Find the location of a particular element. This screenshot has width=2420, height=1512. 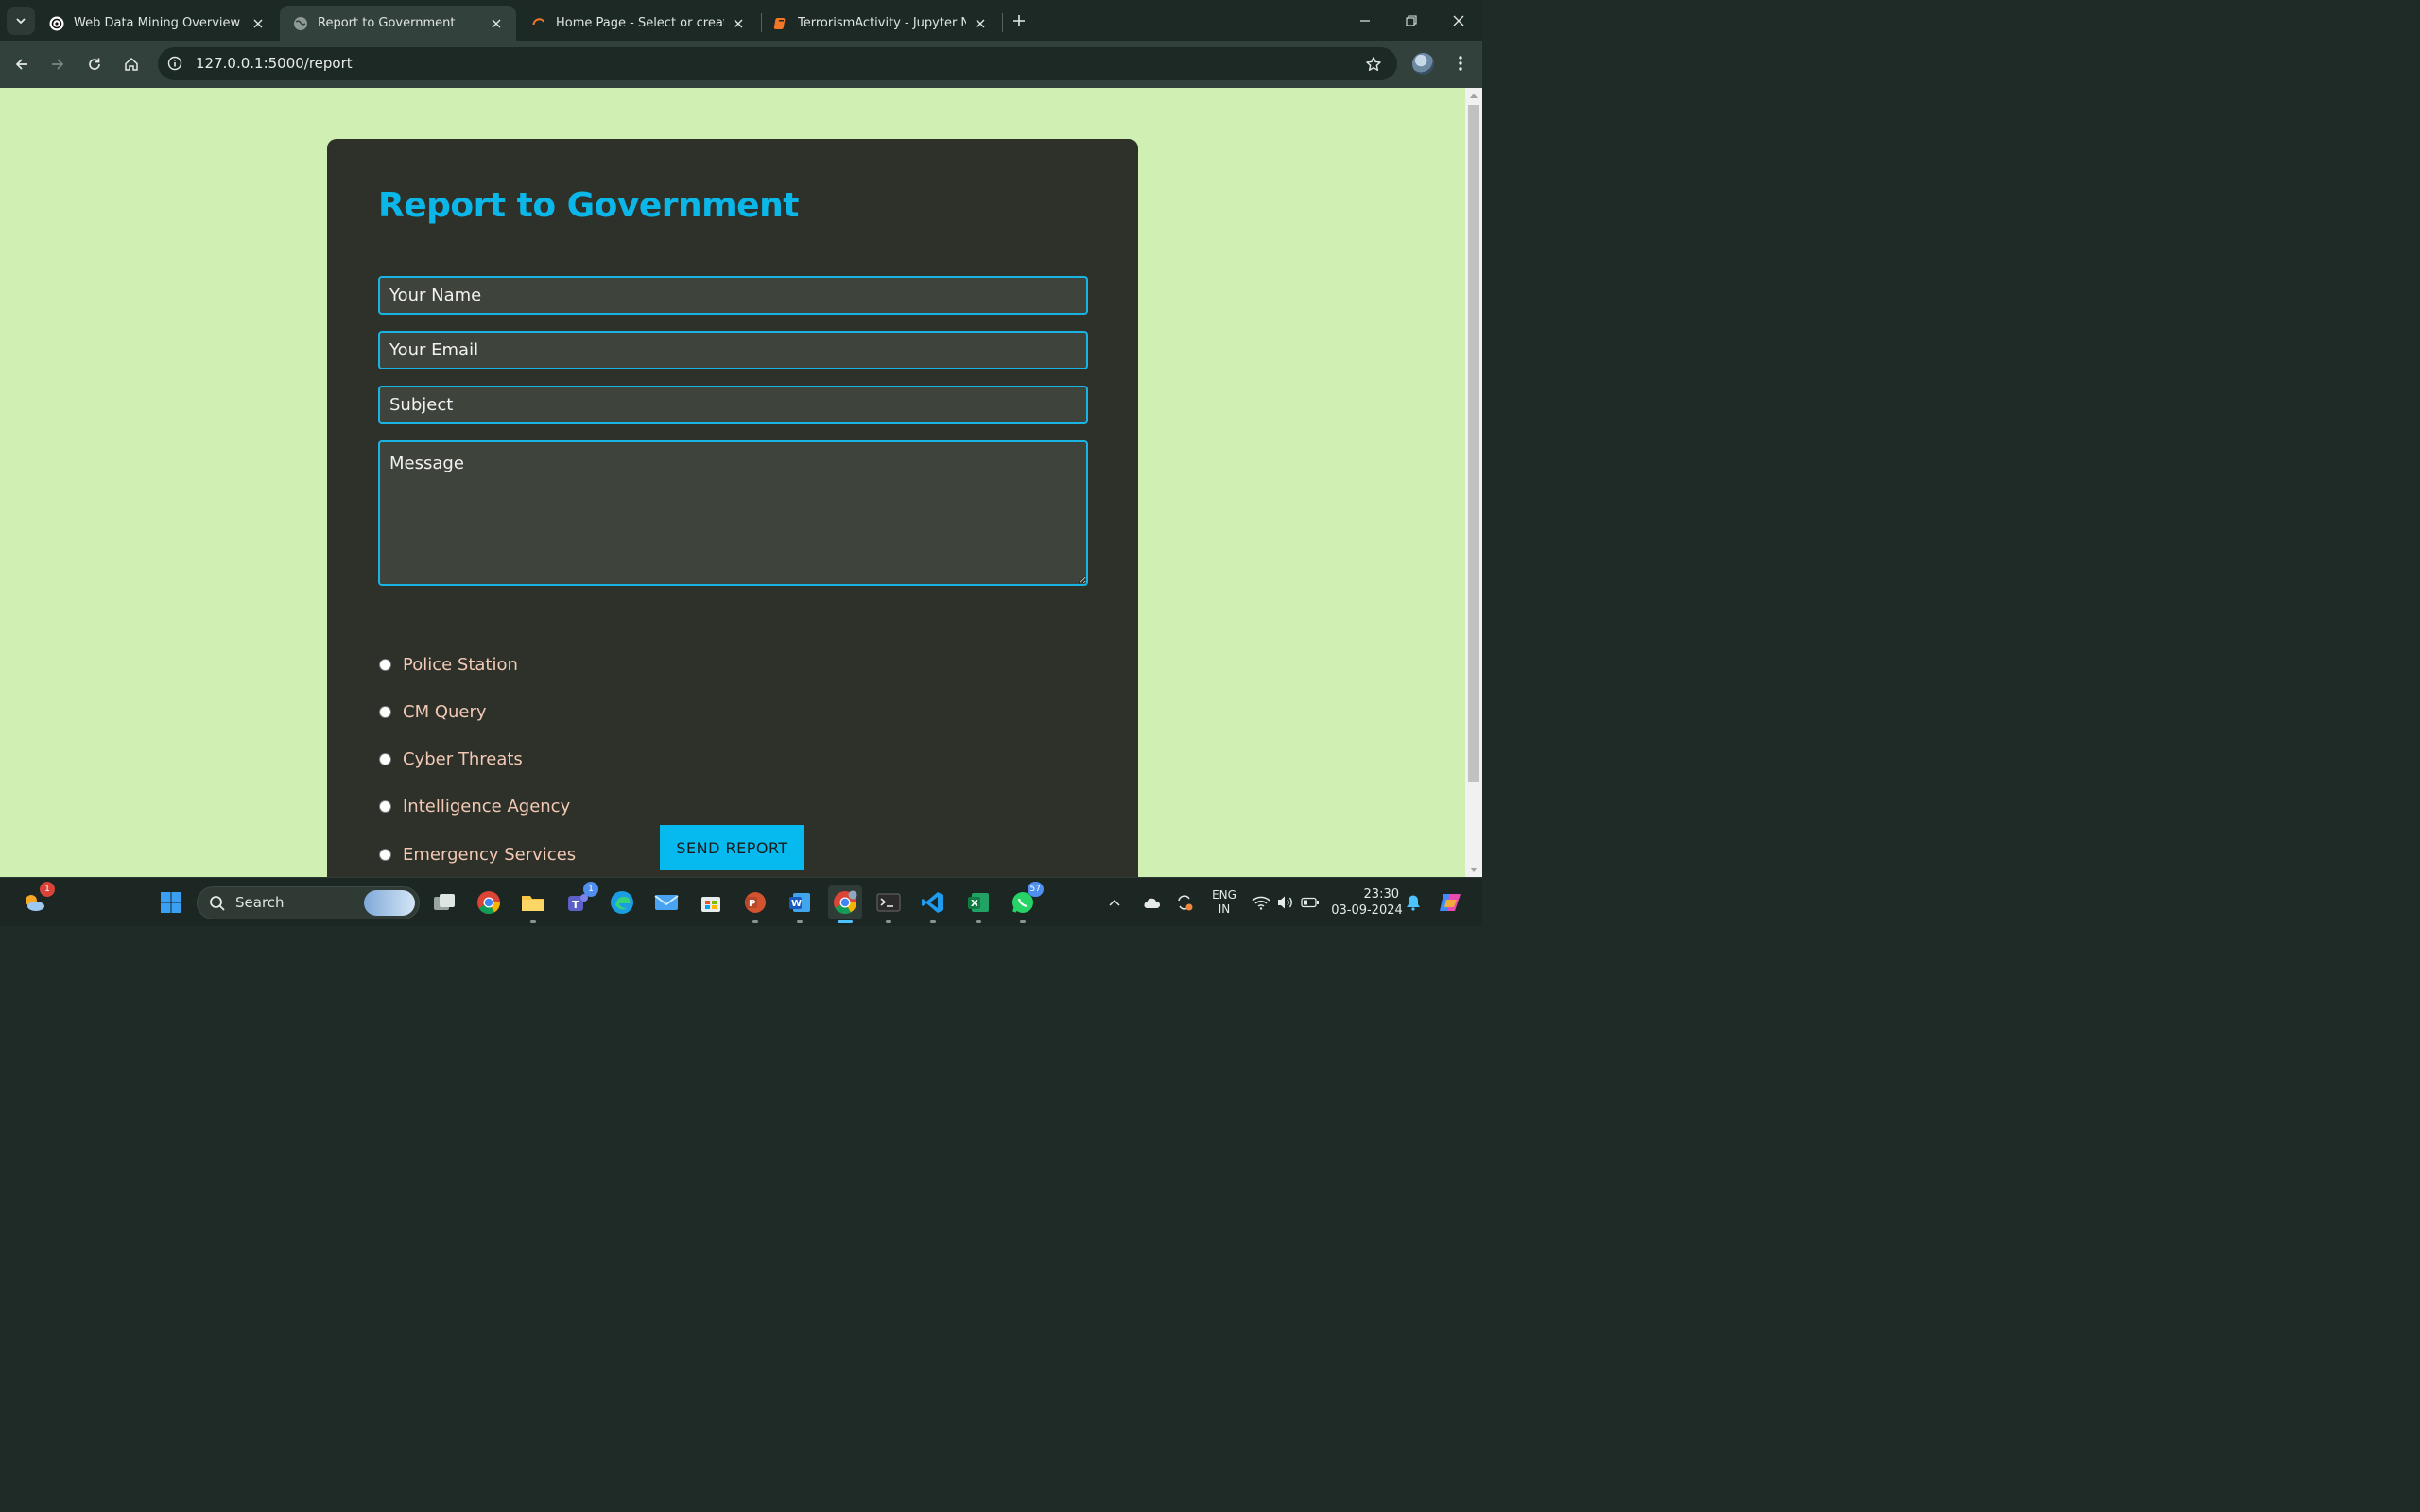

restore-button is located at coordinates (1411, 20).